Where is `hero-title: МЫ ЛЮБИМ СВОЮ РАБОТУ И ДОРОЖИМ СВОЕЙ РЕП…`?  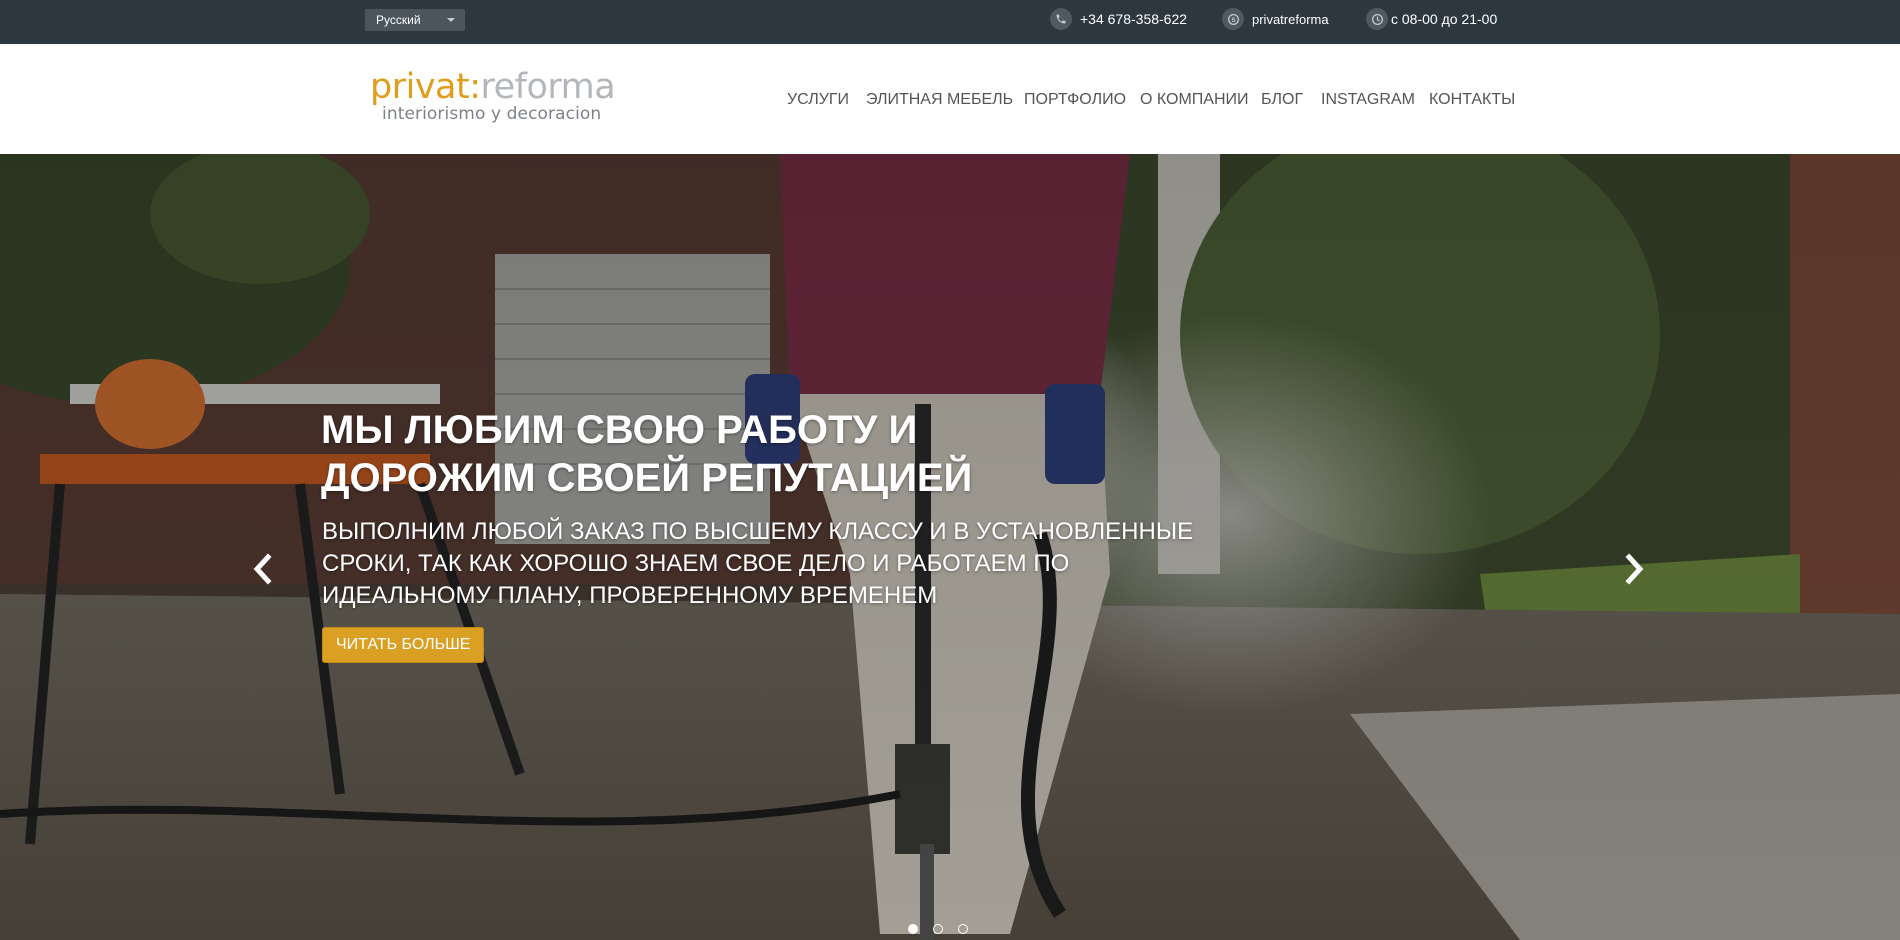 hero-title: МЫ ЛЮБИМ СВОЮ РАБОТУ И ДОРОЖИМ СВОЕЙ РЕП… is located at coordinates (647, 454).